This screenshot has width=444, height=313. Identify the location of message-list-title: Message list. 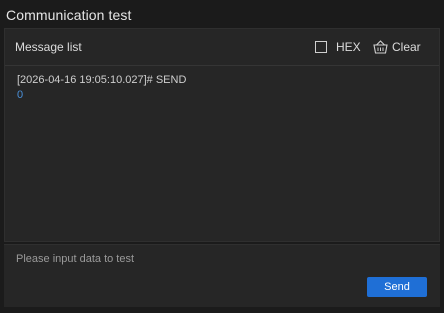
(48, 47).